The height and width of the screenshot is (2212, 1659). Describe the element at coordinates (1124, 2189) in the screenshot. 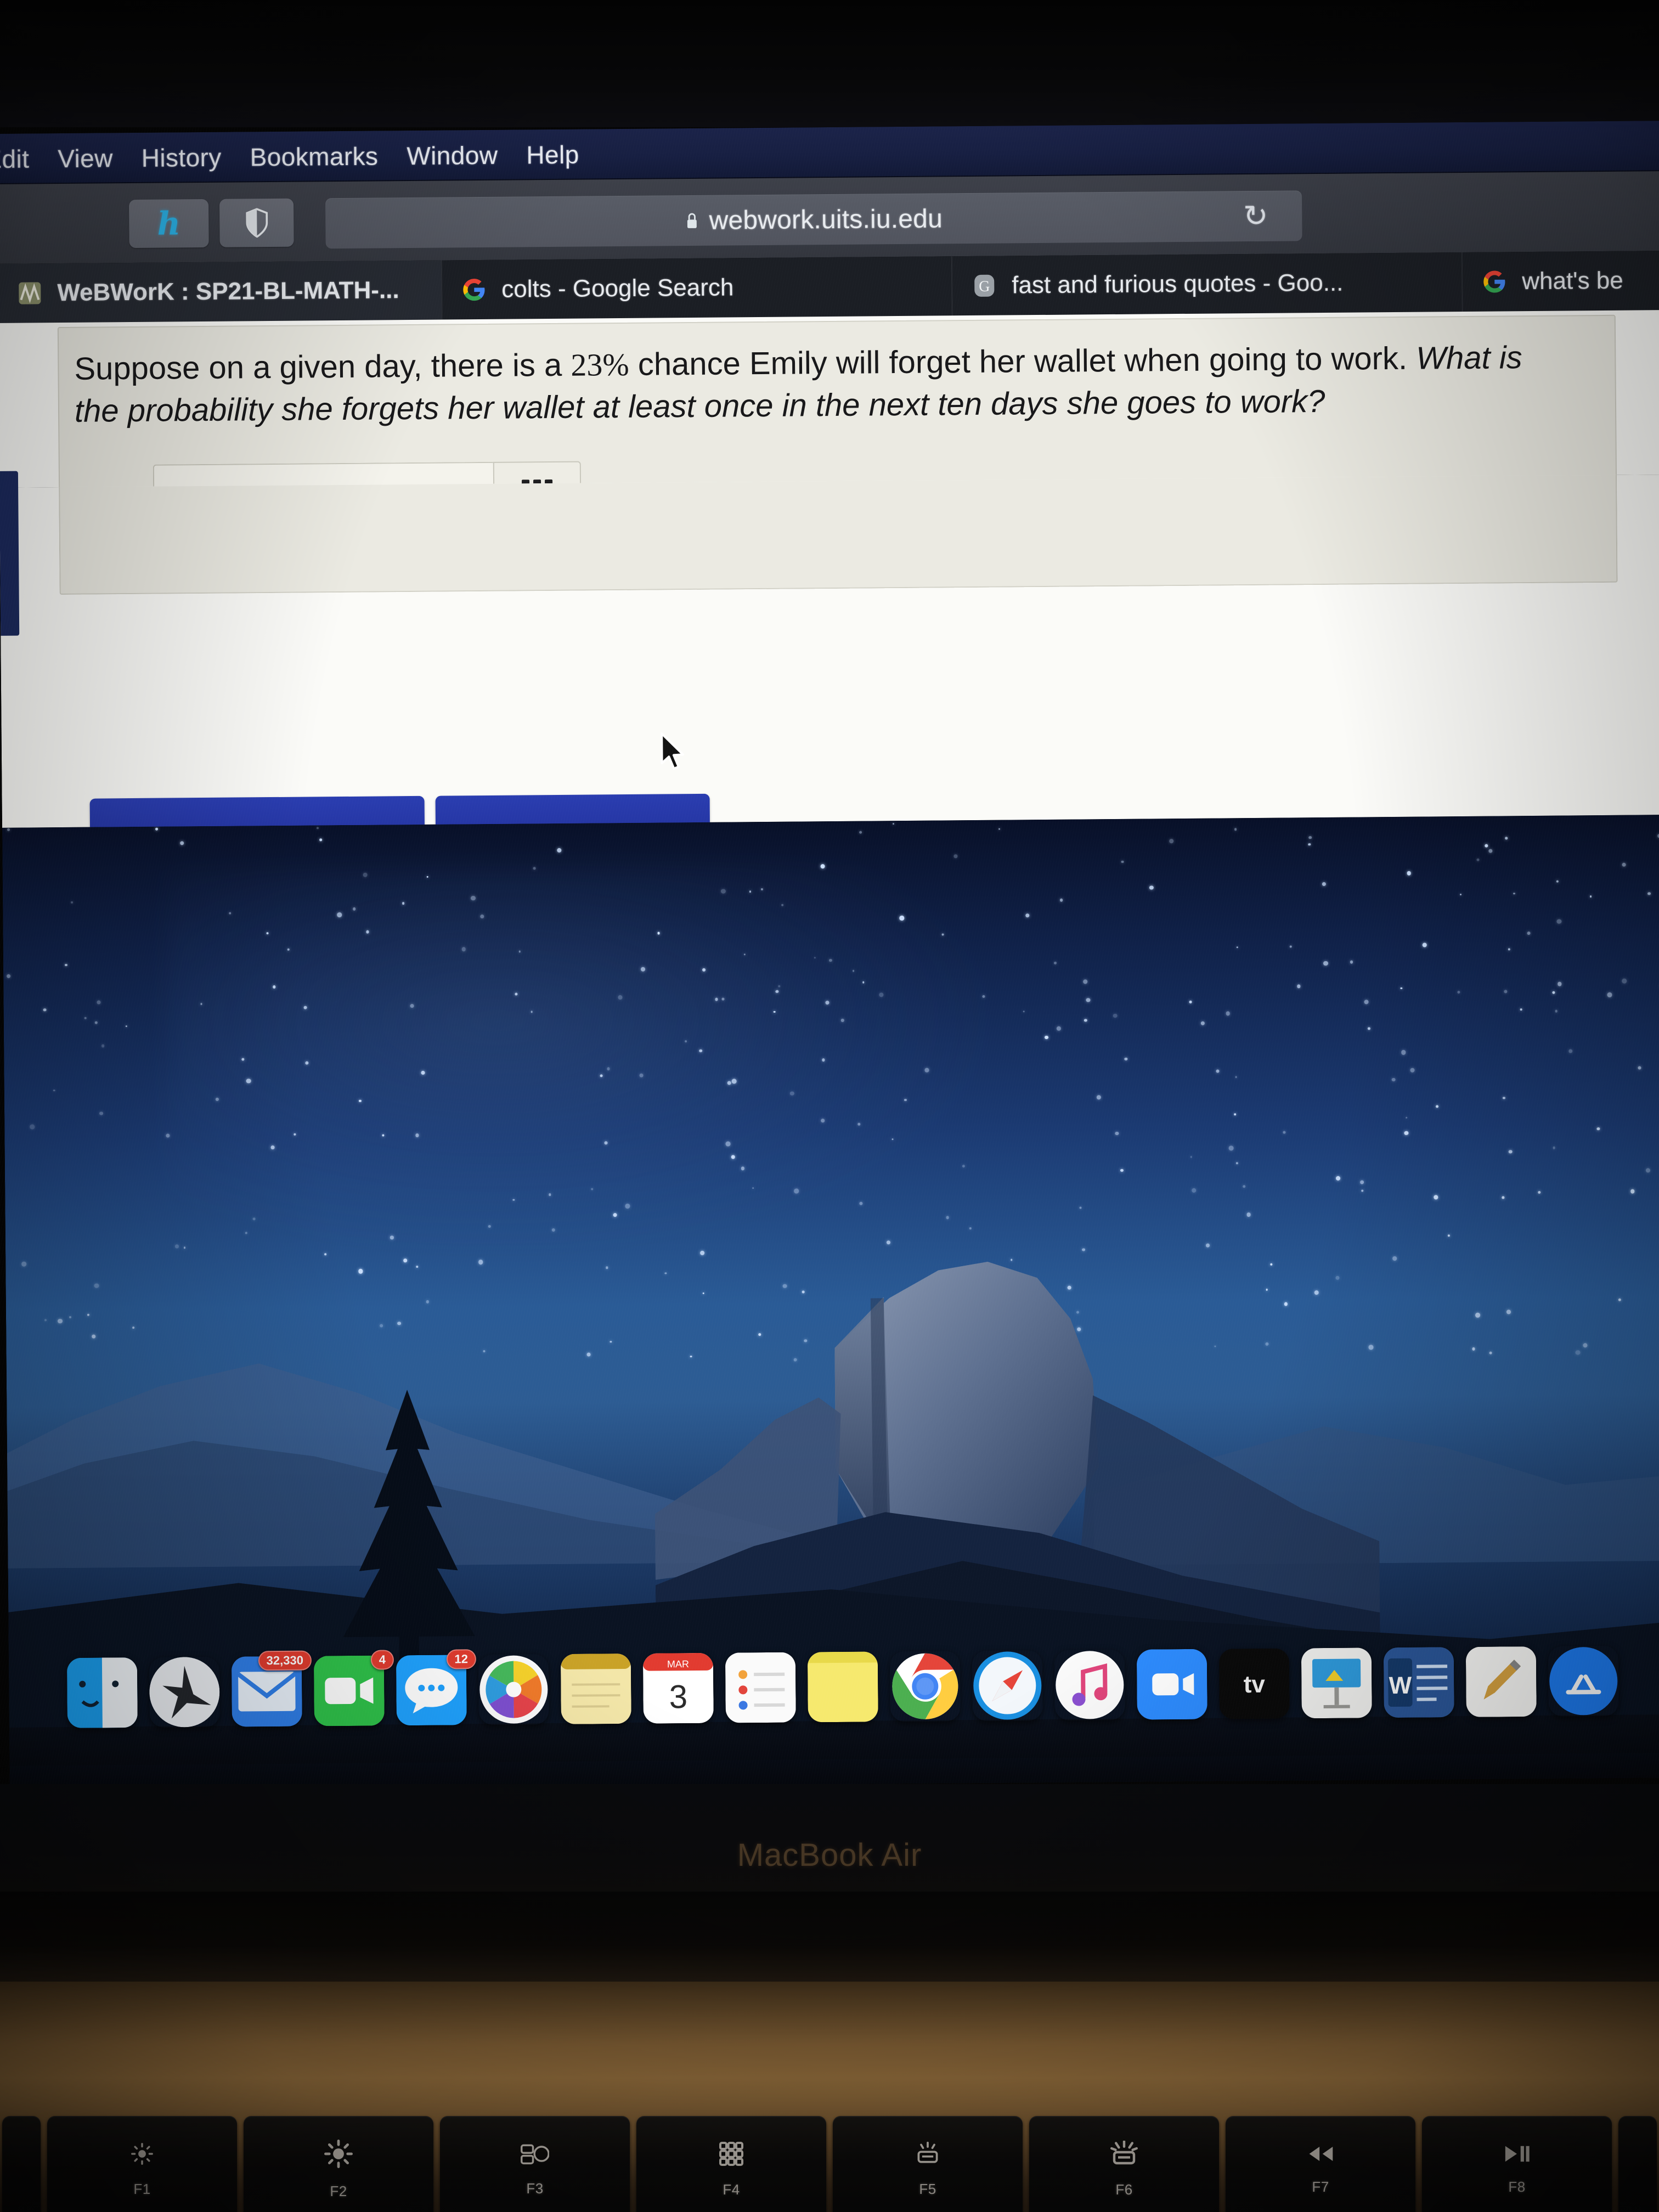

I see `function-key-label: F6` at that location.